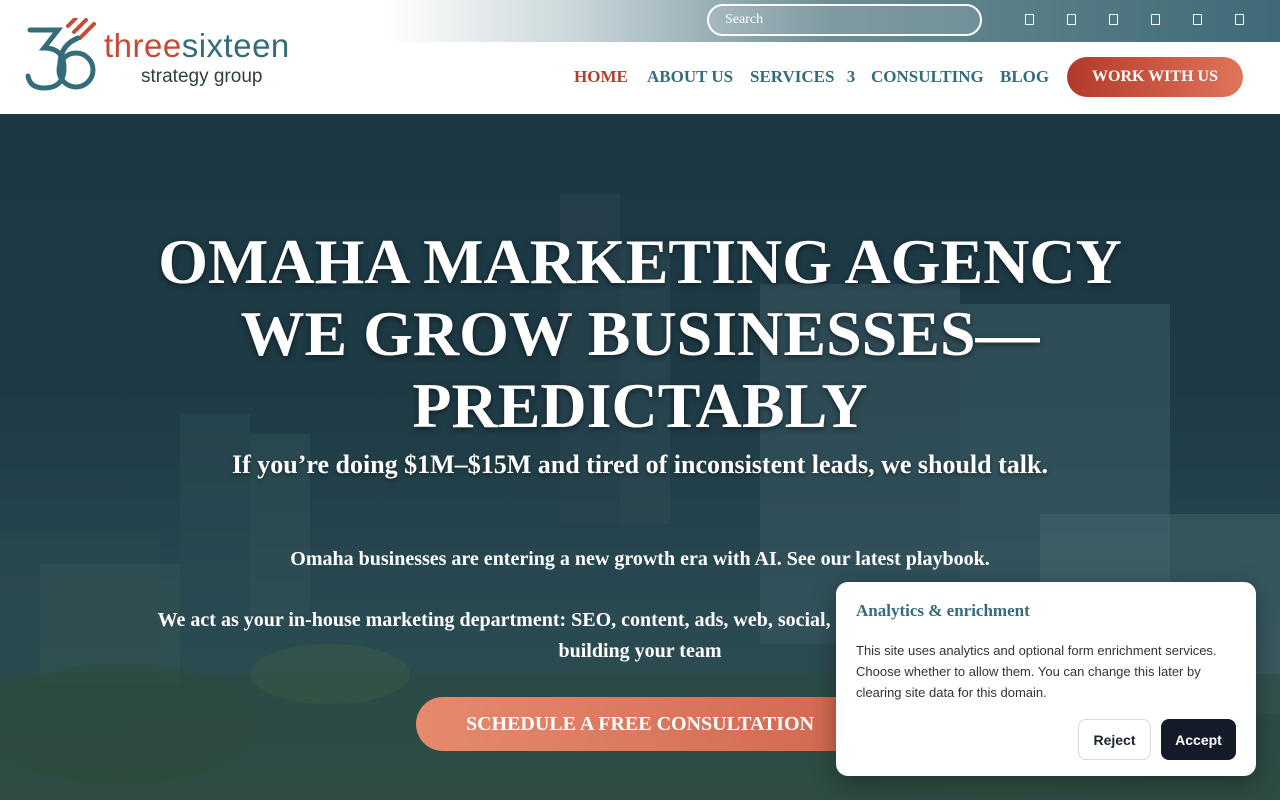  Describe the element at coordinates (1114, 739) in the screenshot. I see `reject-button: Reject` at that location.